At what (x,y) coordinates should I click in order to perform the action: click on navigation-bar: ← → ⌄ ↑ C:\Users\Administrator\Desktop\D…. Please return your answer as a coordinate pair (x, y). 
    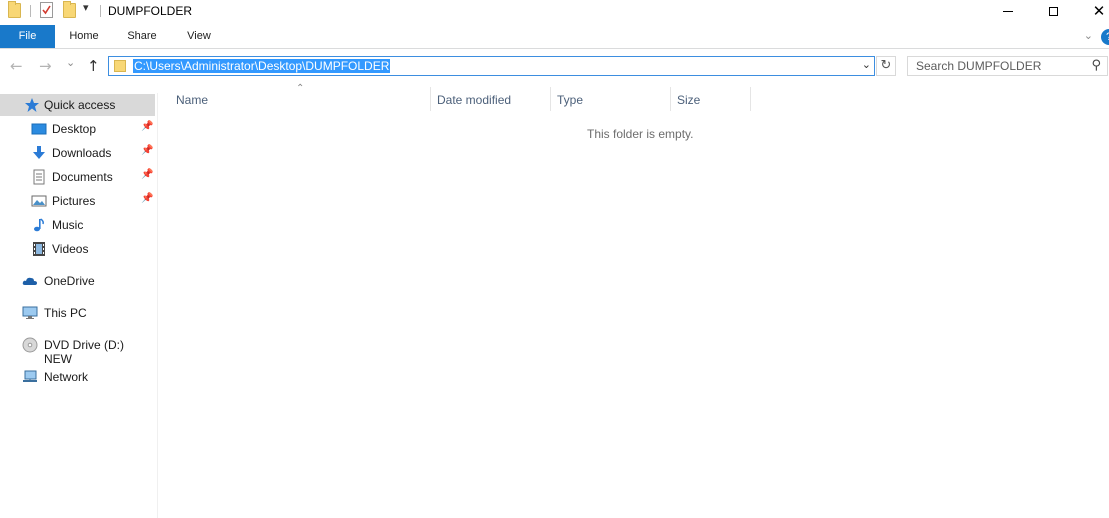
    Looking at the image, I should click on (554, 67).